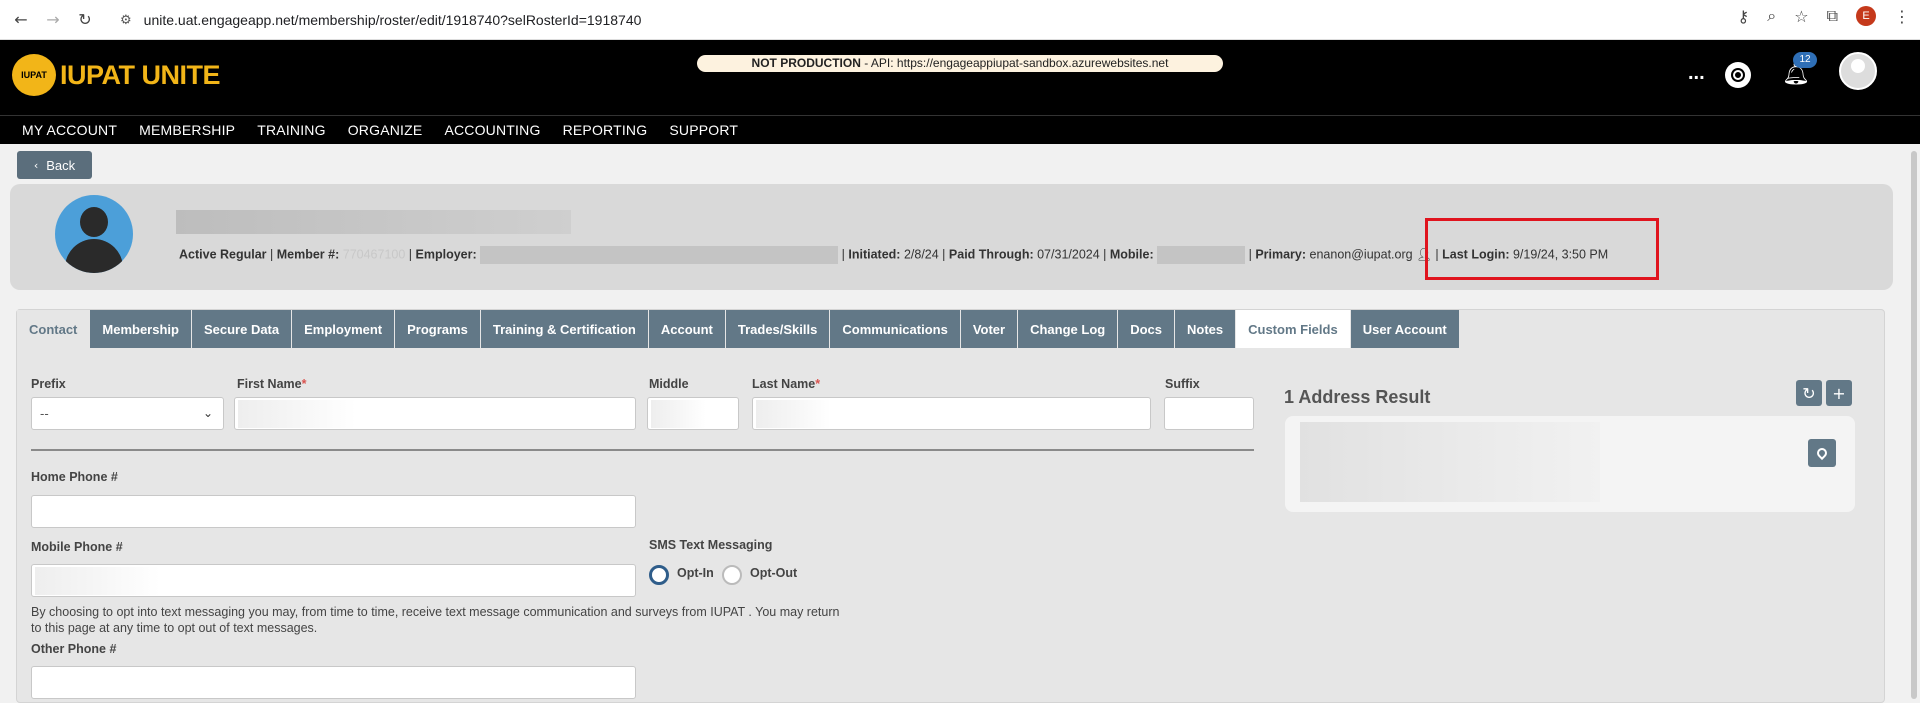 Image resolution: width=1920 pixels, height=703 pixels. I want to click on last-name-input, so click(951, 413).